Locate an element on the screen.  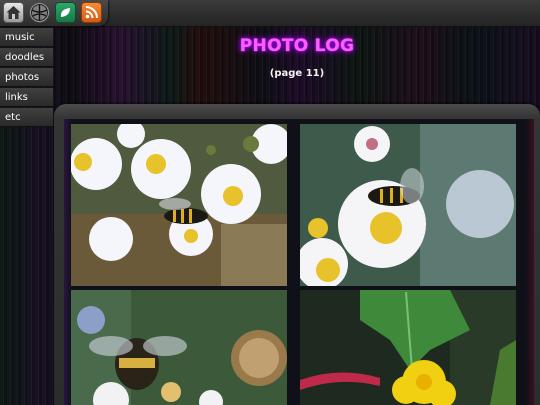
sidebar-item-doodles: doodles is located at coordinates (27, 57).